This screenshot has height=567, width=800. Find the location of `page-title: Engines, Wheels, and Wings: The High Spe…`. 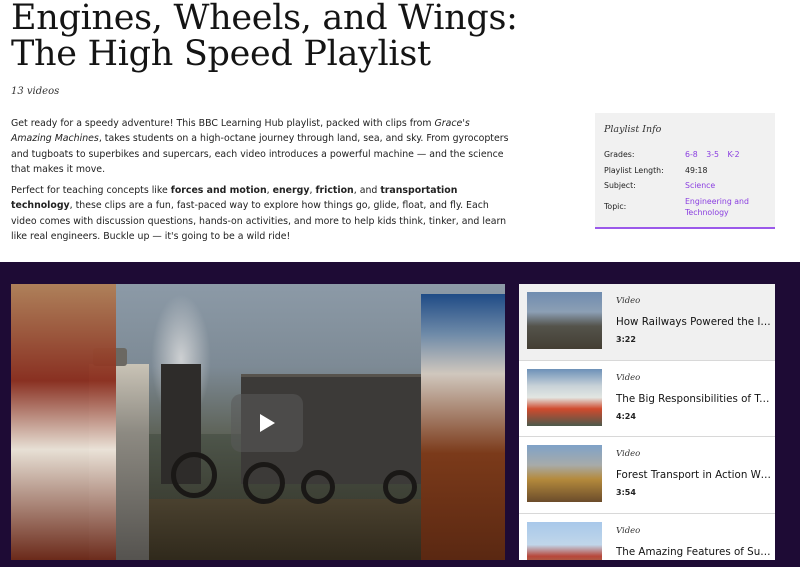

page-title: Engines, Wheels, and Wings: The High Spe… is located at coordinates (264, 37).